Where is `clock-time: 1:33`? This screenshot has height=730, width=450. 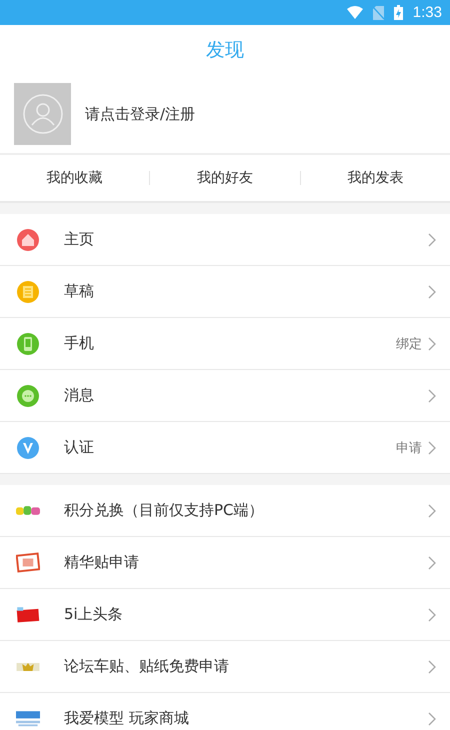 clock-time: 1:33 is located at coordinates (427, 12).